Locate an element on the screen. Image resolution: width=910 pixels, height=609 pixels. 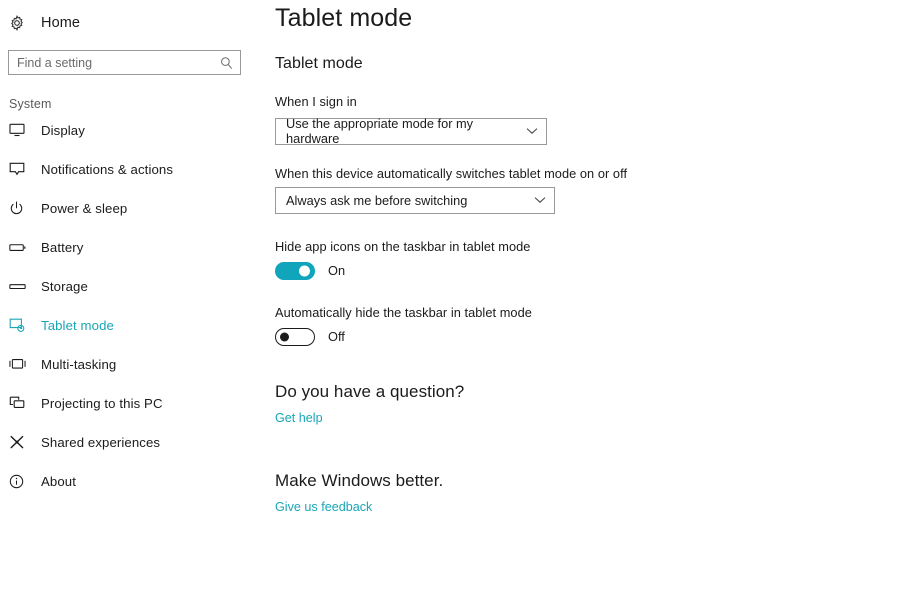
auto-switch-dropdown: Always ask me before switching is located at coordinates (415, 200).